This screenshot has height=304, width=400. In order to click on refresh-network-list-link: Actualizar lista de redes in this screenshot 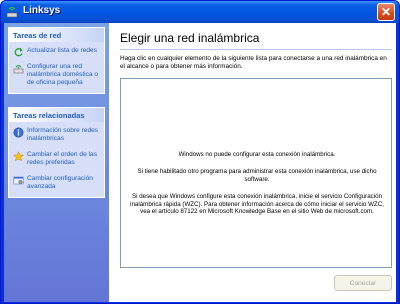, I will do `click(56, 52)`.